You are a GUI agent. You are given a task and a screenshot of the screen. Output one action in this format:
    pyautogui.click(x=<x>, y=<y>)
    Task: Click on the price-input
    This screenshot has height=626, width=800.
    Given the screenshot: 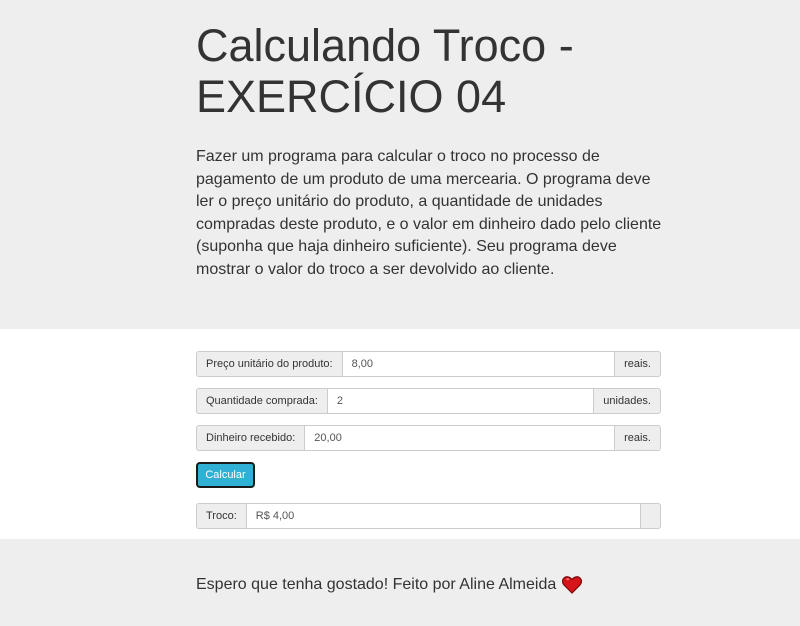 What is the action you would take?
    pyautogui.click(x=478, y=364)
    